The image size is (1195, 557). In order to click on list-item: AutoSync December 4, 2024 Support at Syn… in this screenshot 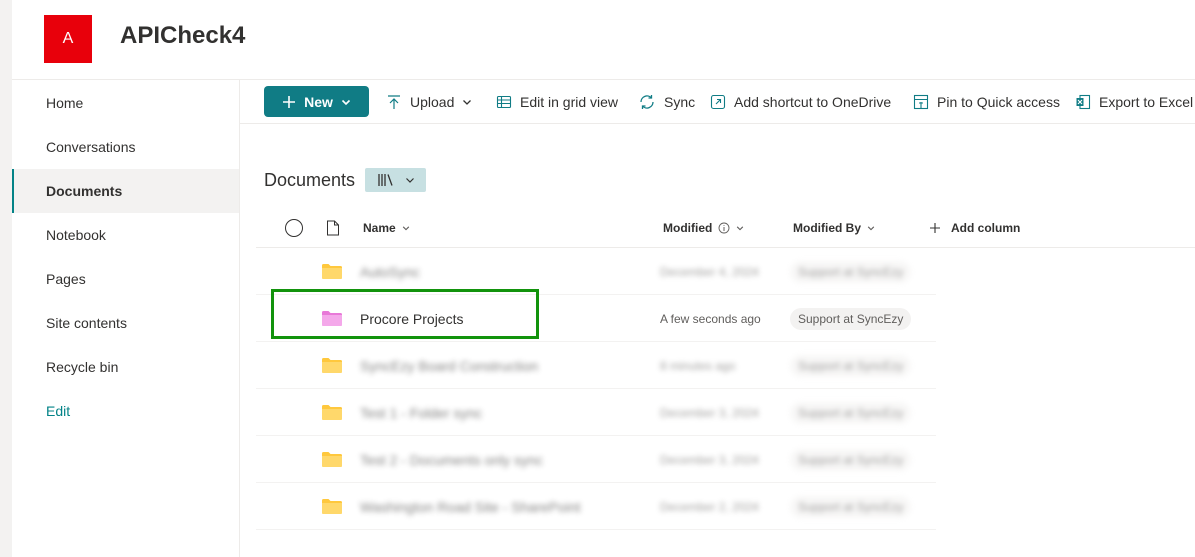, I will do `click(596, 271)`.